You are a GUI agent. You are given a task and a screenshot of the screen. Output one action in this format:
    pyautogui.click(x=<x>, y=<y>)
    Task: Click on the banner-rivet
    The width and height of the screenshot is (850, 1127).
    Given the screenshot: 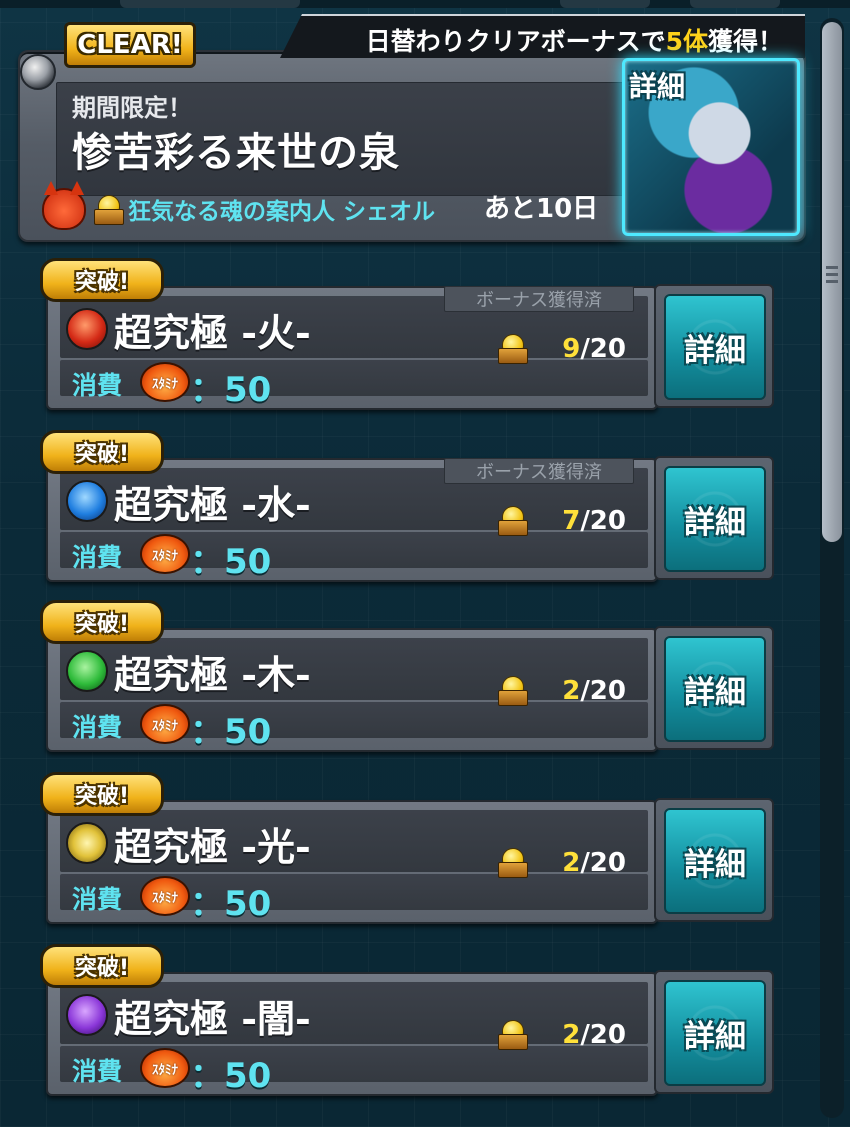 What is the action you would take?
    pyautogui.click(x=38, y=72)
    